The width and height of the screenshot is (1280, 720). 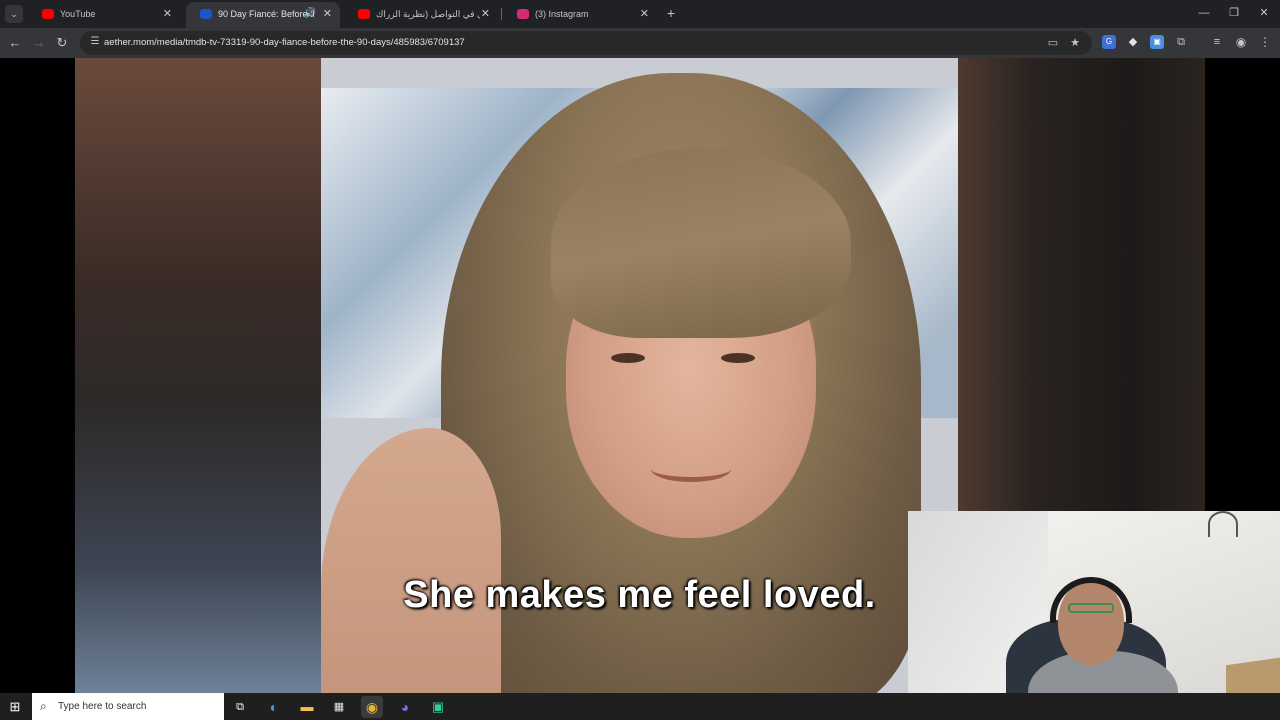 What do you see at coordinates (274, 707) in the screenshot?
I see `edge-icon: ◐` at bounding box center [274, 707].